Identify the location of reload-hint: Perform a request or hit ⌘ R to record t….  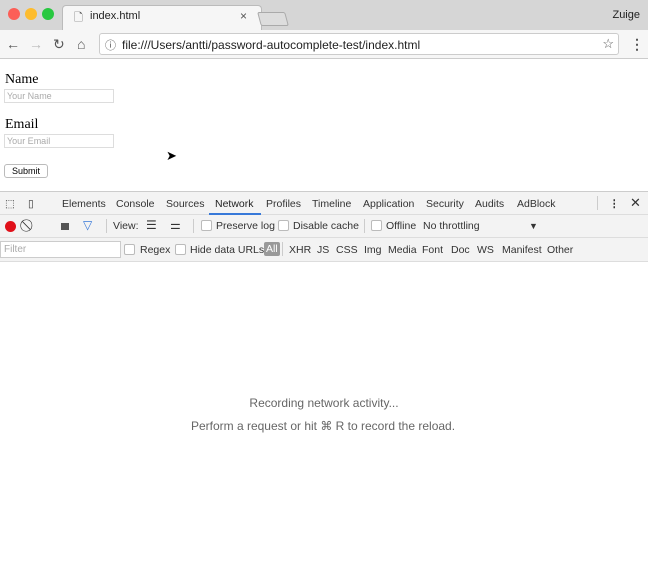
(323, 426).